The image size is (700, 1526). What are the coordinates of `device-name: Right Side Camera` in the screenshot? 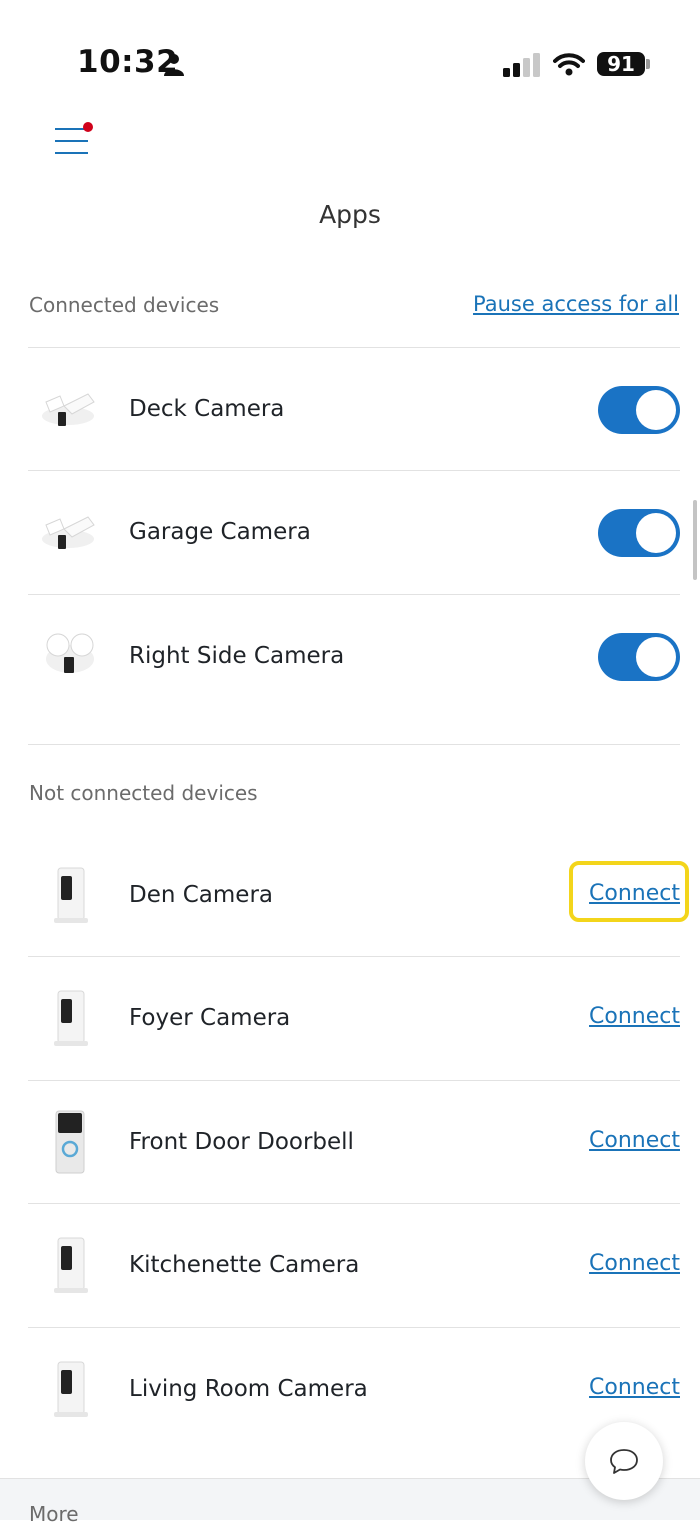 It's located at (237, 656).